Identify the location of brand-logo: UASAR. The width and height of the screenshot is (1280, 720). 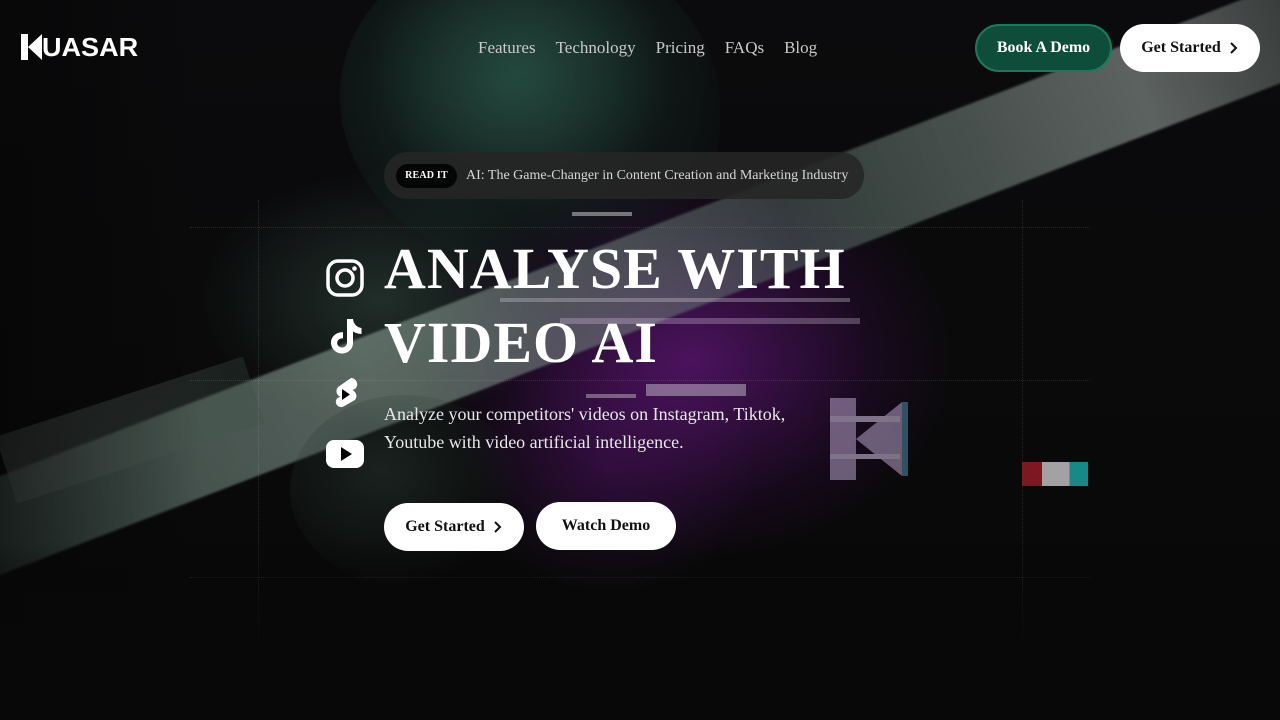
(79, 47).